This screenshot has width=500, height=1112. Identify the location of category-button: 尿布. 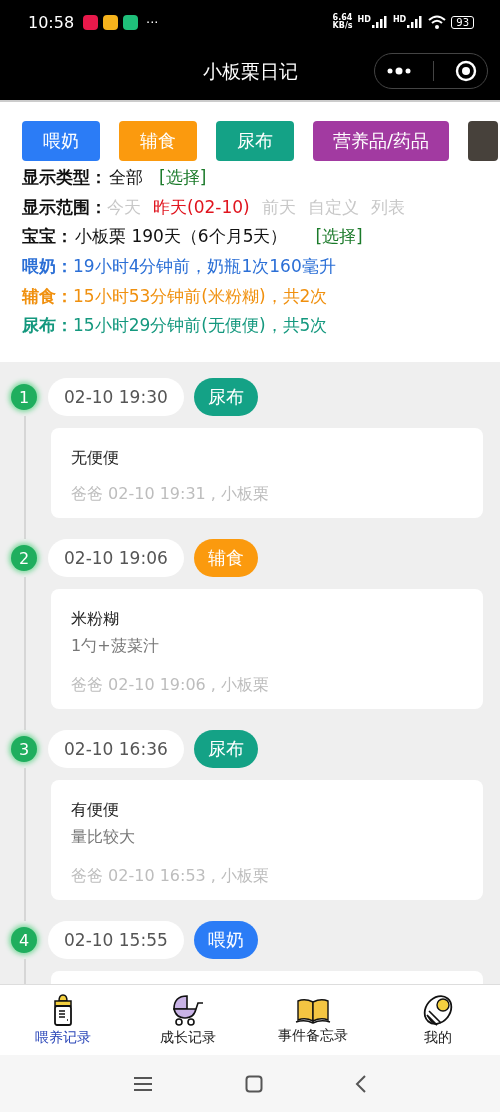
(255, 141).